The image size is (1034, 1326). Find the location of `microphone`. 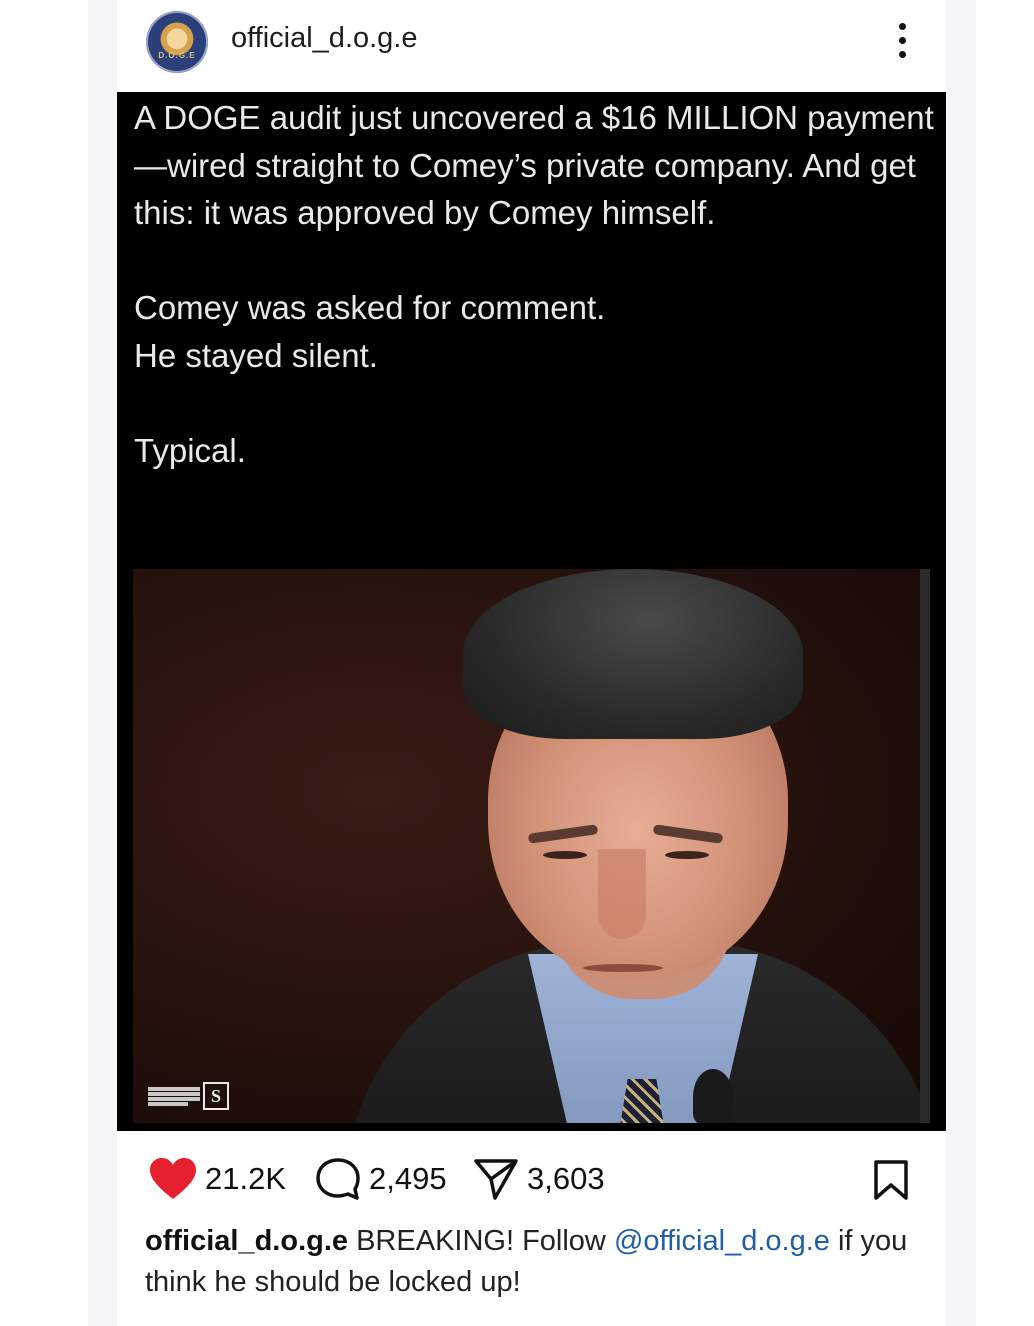

microphone is located at coordinates (713, 1096).